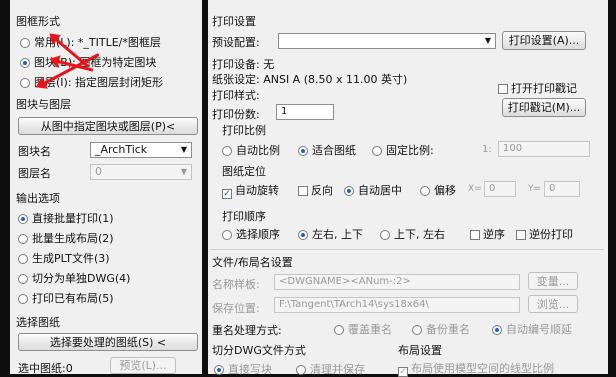  I want to click on copies-label: 打印份数:, so click(236, 114).